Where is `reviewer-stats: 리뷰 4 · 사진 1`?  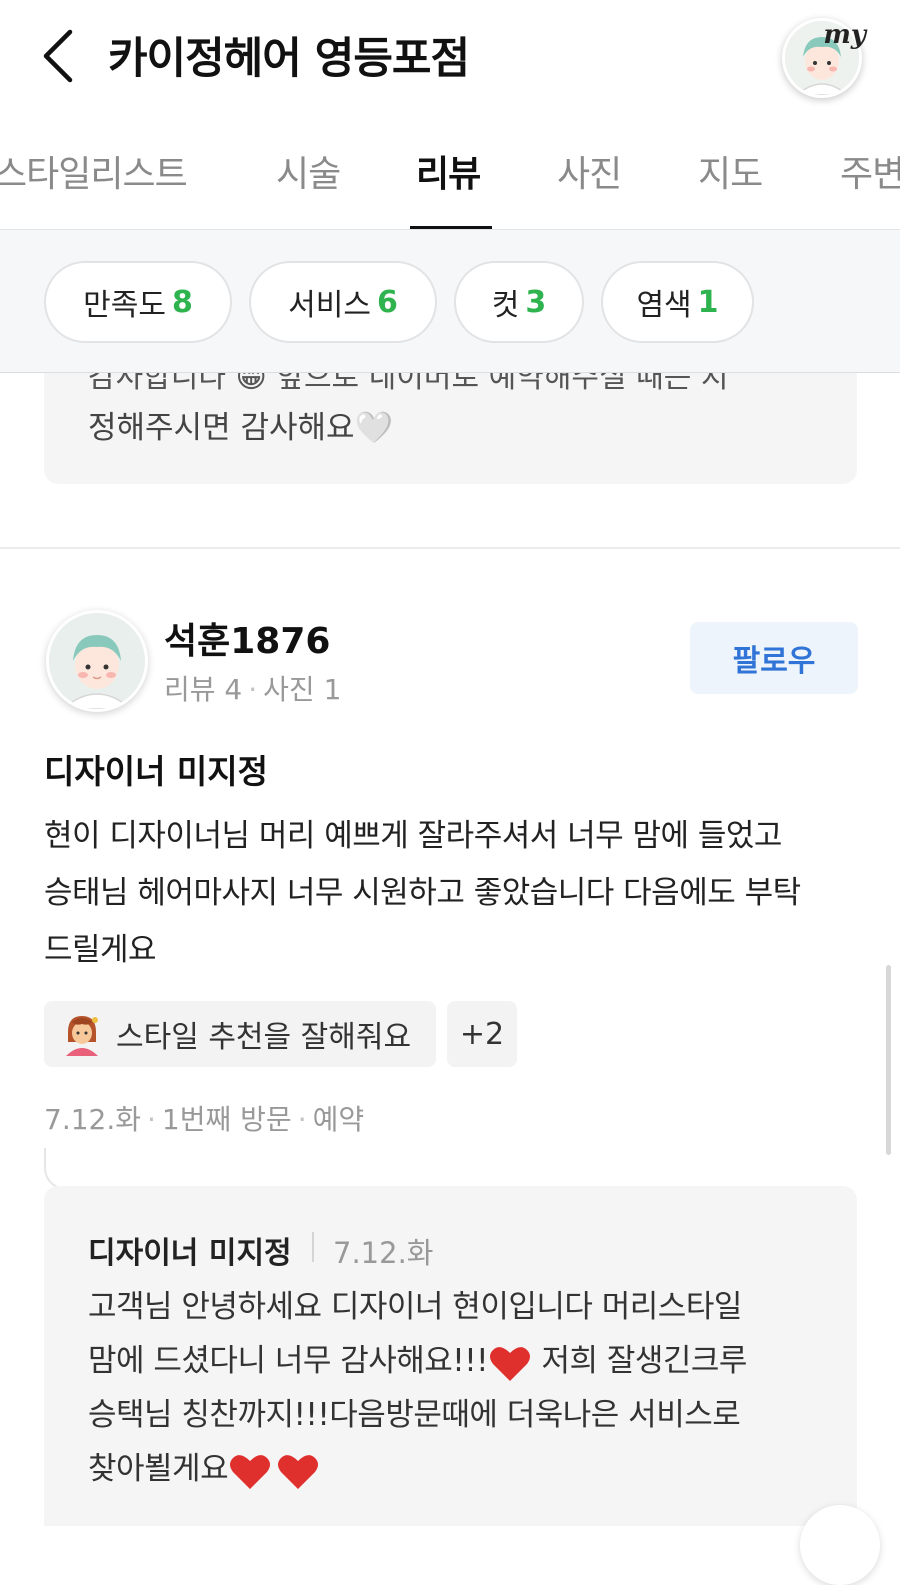
reviewer-stats: 리뷰 4 · 사진 1 is located at coordinates (252, 688).